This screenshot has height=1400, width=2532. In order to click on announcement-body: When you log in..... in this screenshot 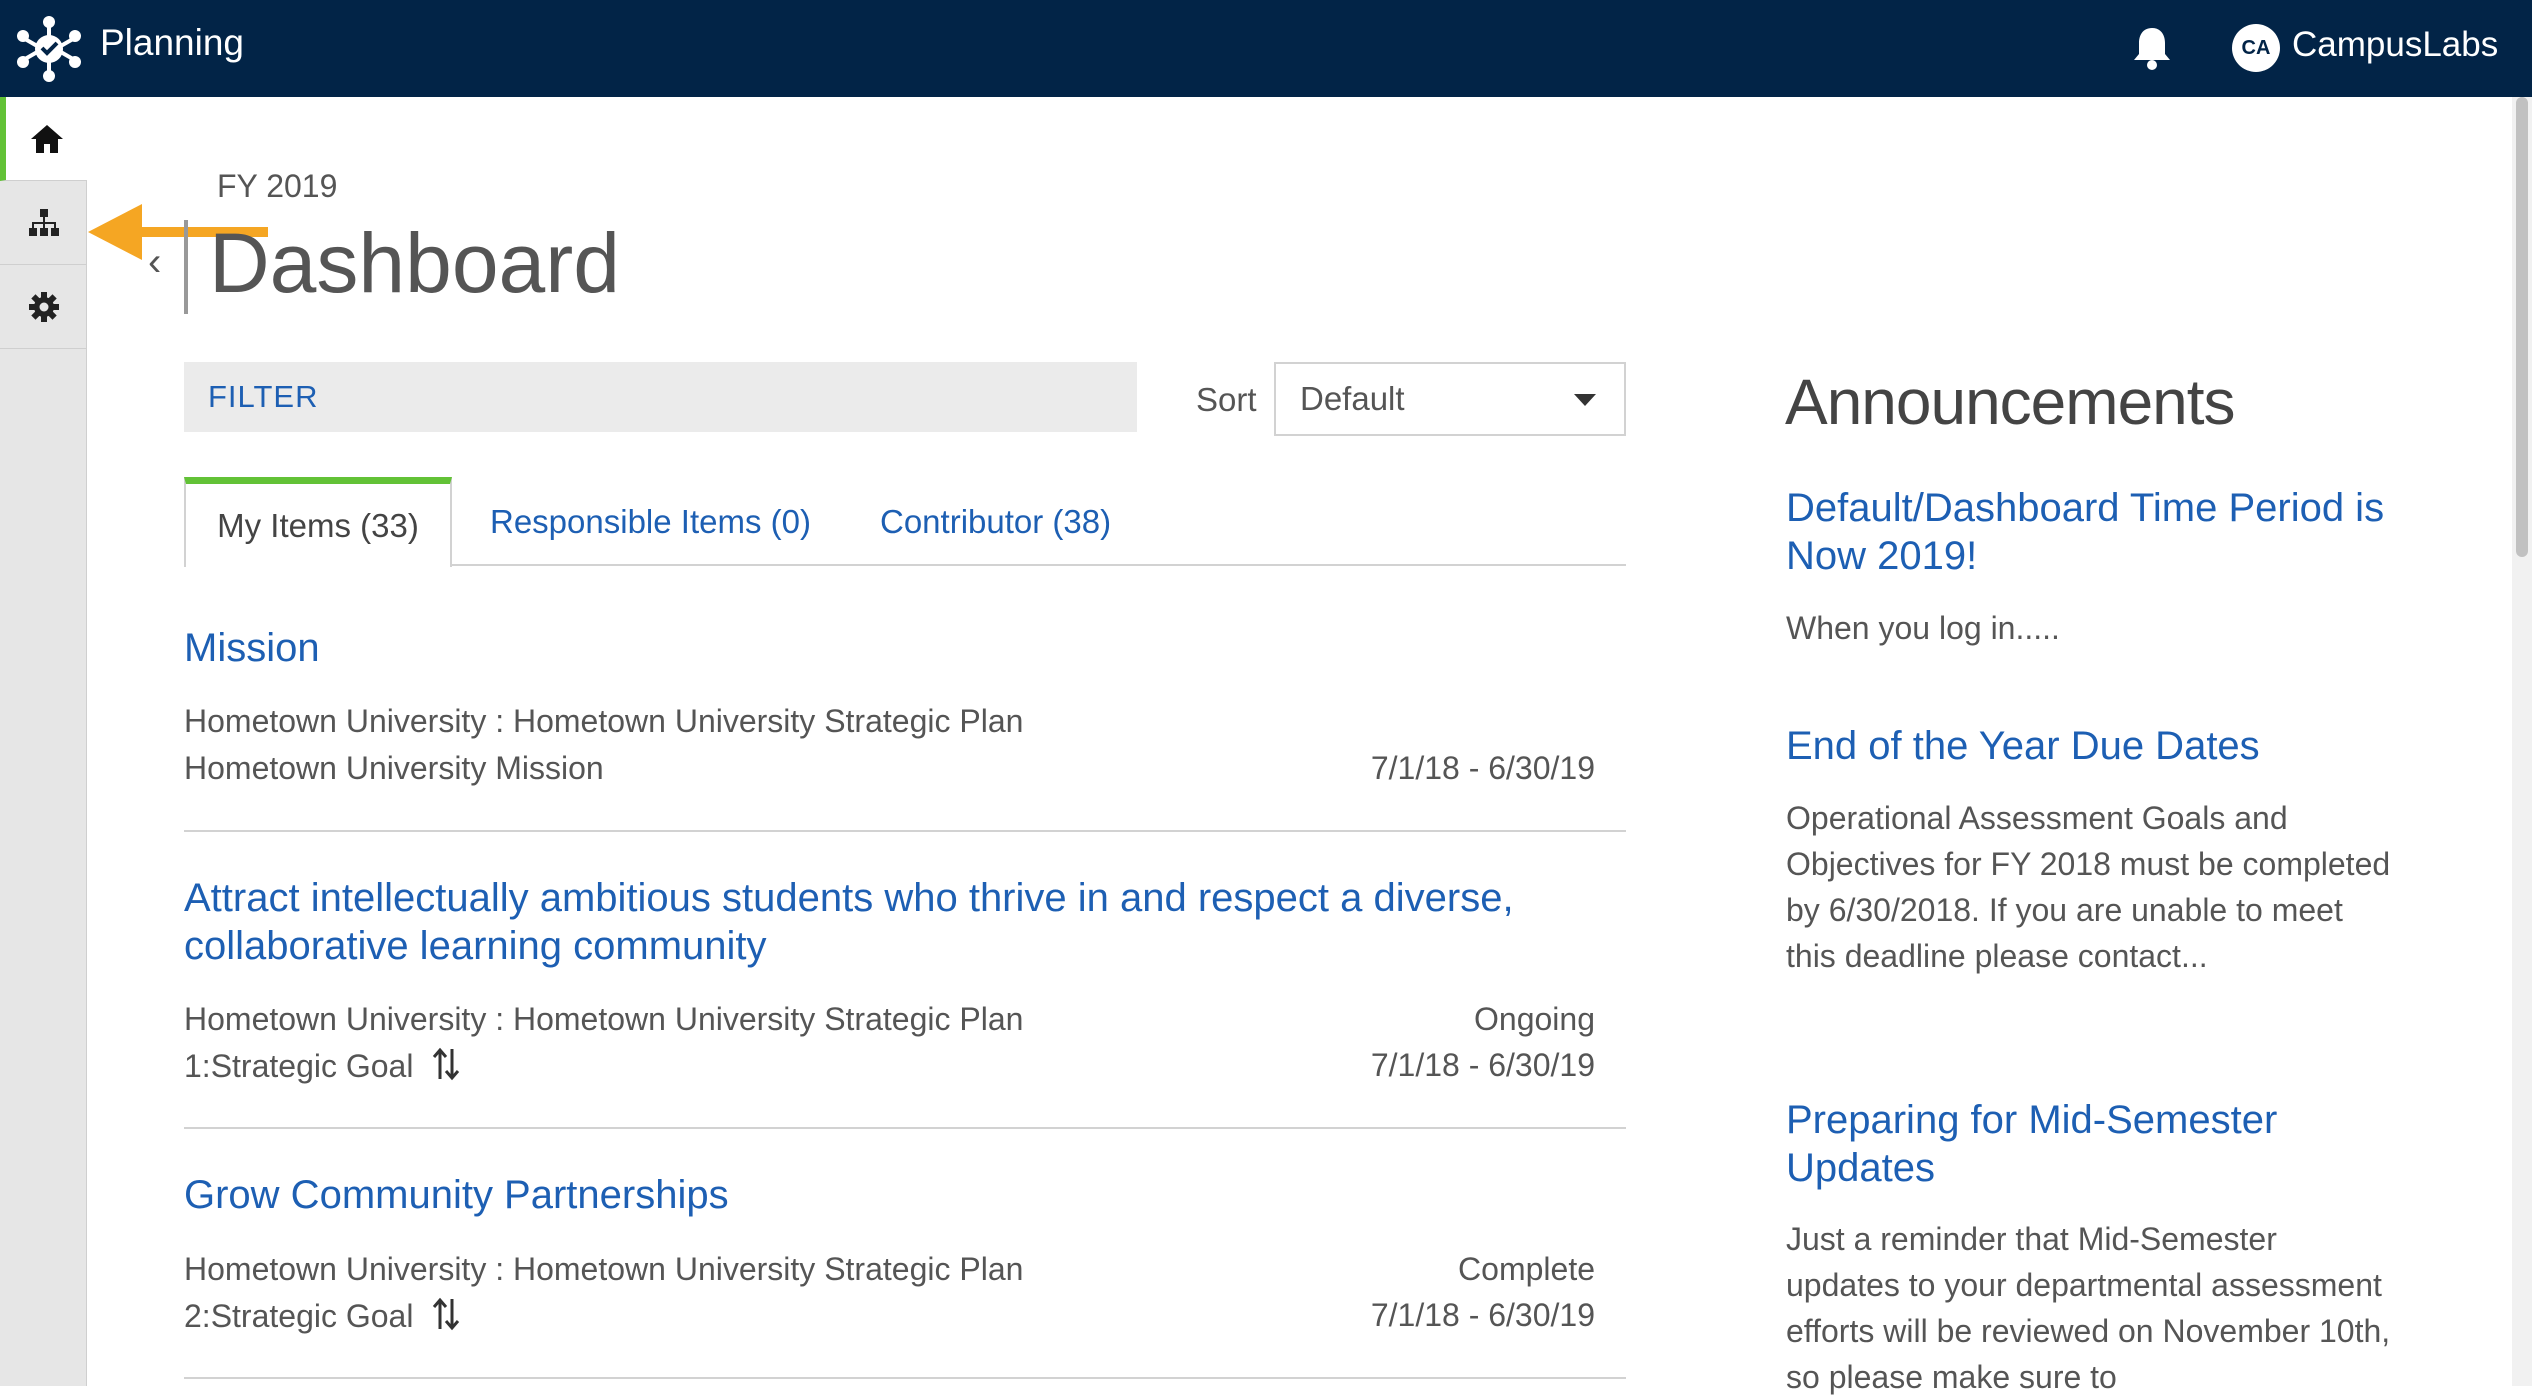, I will do `click(1923, 628)`.